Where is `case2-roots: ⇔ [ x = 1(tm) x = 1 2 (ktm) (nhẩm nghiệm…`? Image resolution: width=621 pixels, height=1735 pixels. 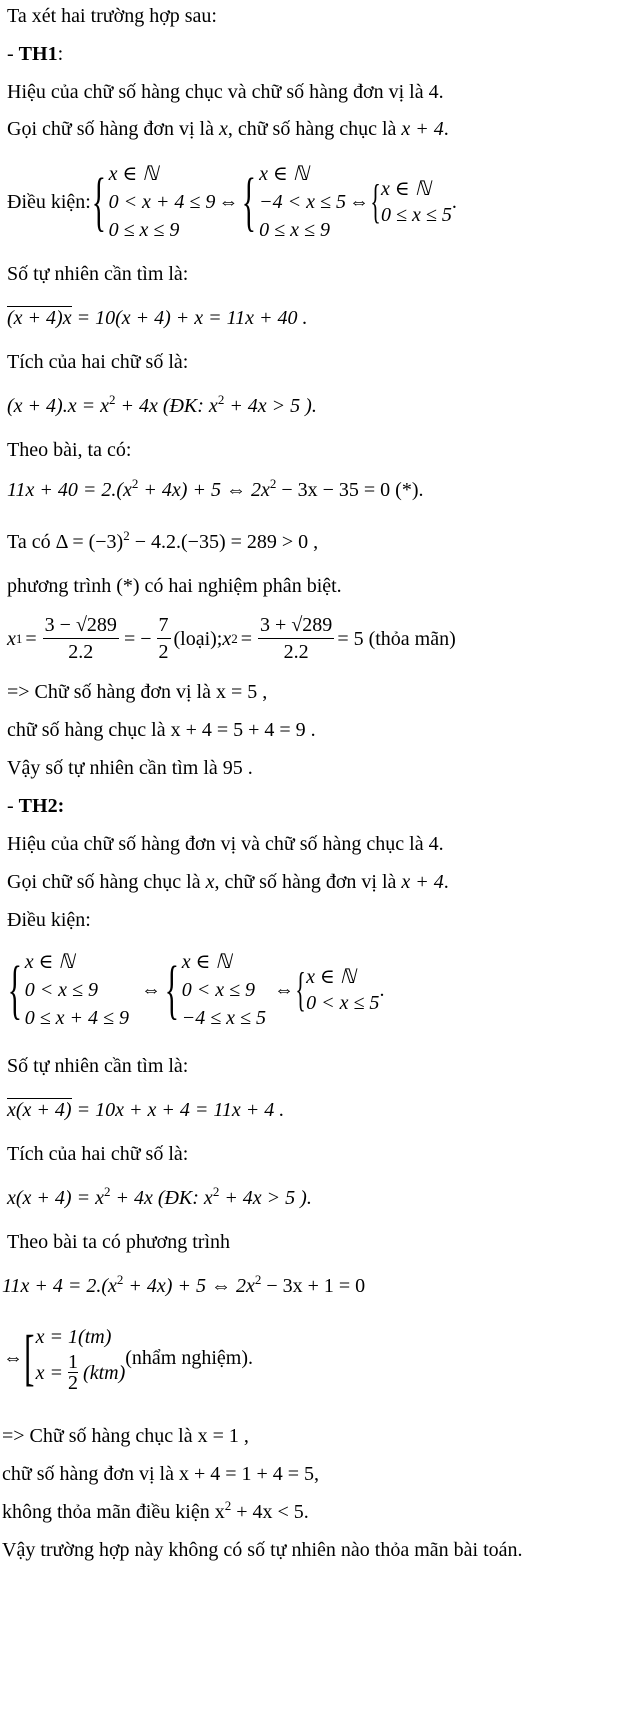 case2-roots: ⇔ [ x = 1(tm) x = 1 2 (ktm) (nhẩm nghiệm… is located at coordinates (128, 1357).